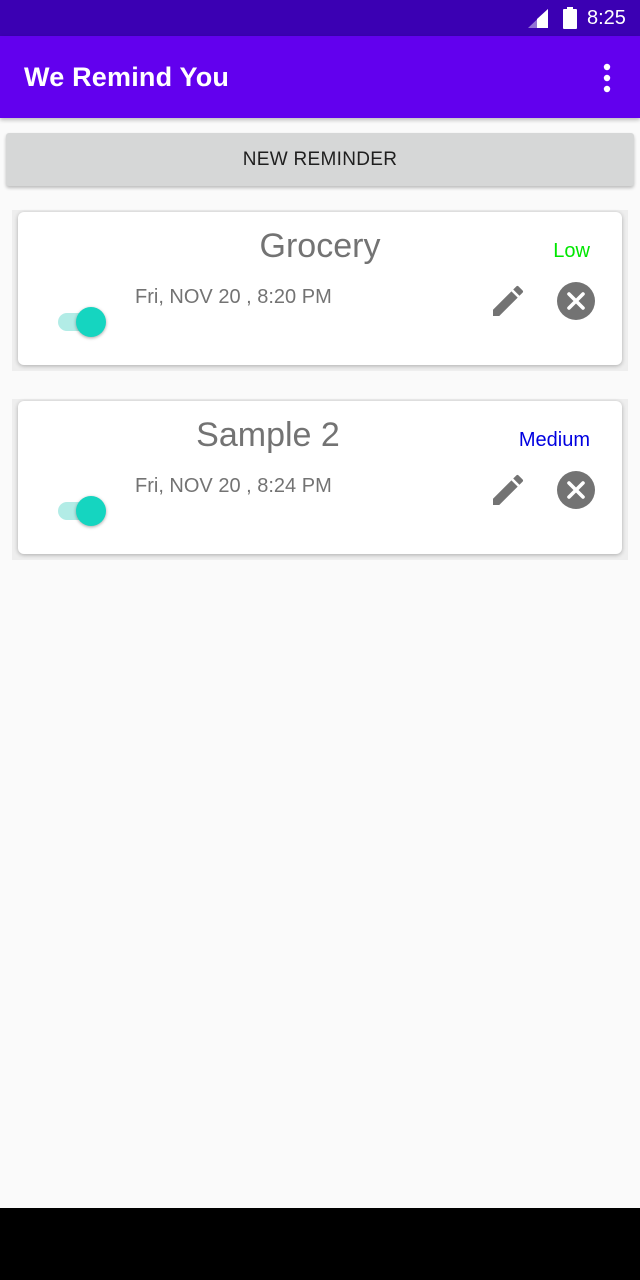 This screenshot has height=1280, width=640. I want to click on more-vert-icon, so click(607, 78).